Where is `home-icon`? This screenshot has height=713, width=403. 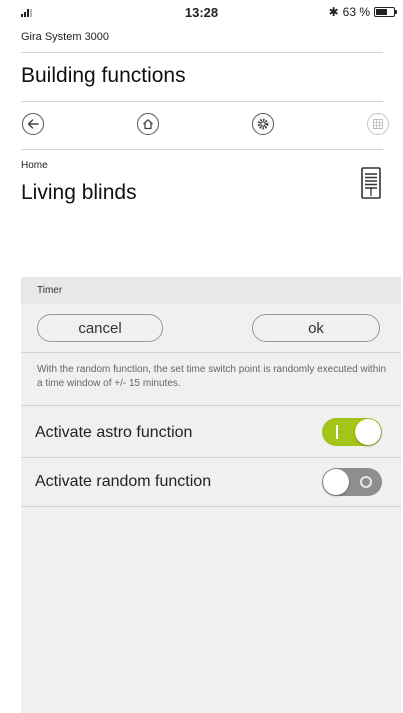
home-icon is located at coordinates (148, 124).